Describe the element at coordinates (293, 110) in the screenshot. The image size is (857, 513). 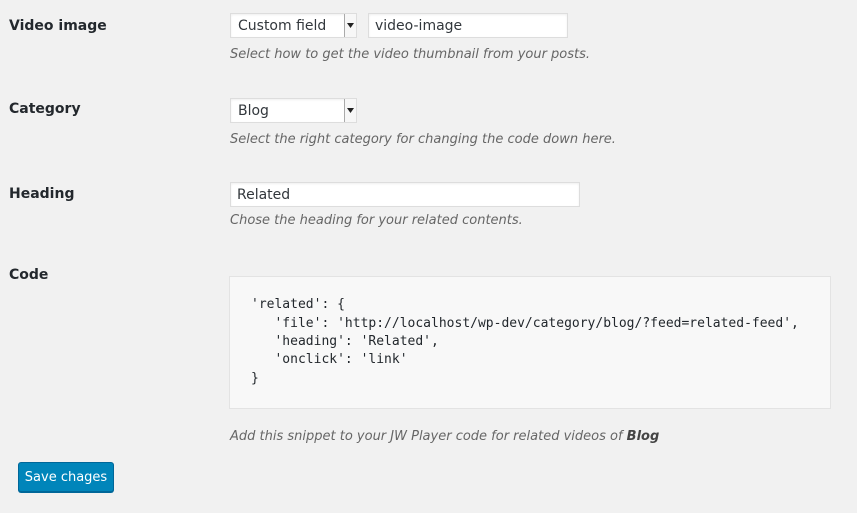
I see `category-select: Blog` at that location.